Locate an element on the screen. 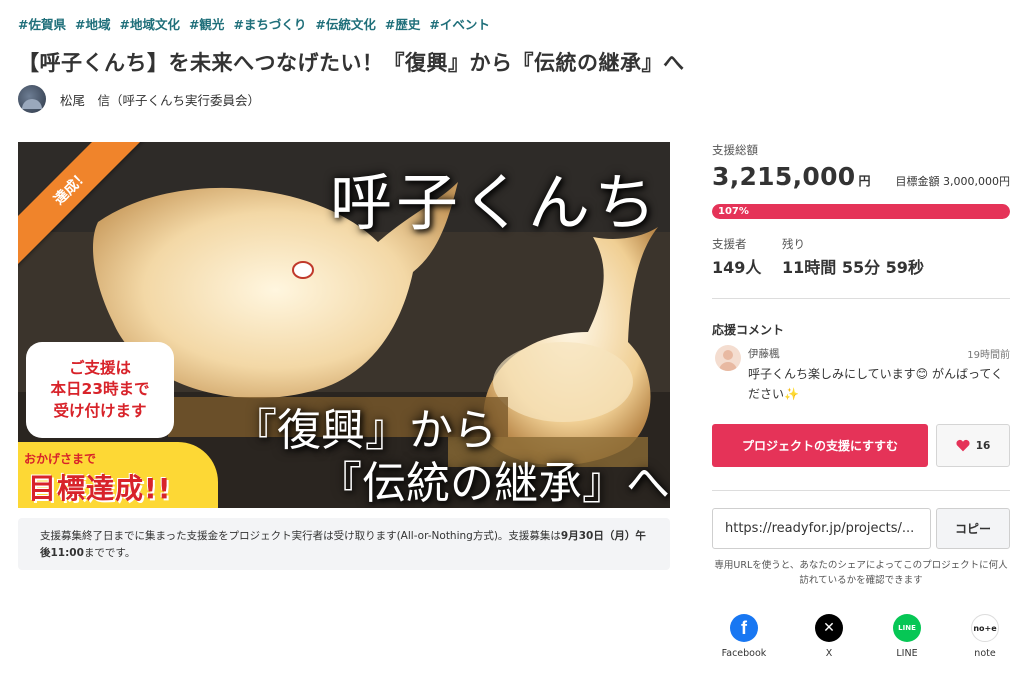 This screenshot has width=1035, height=675. thanks-text: おかげさまで is located at coordinates (60, 459).